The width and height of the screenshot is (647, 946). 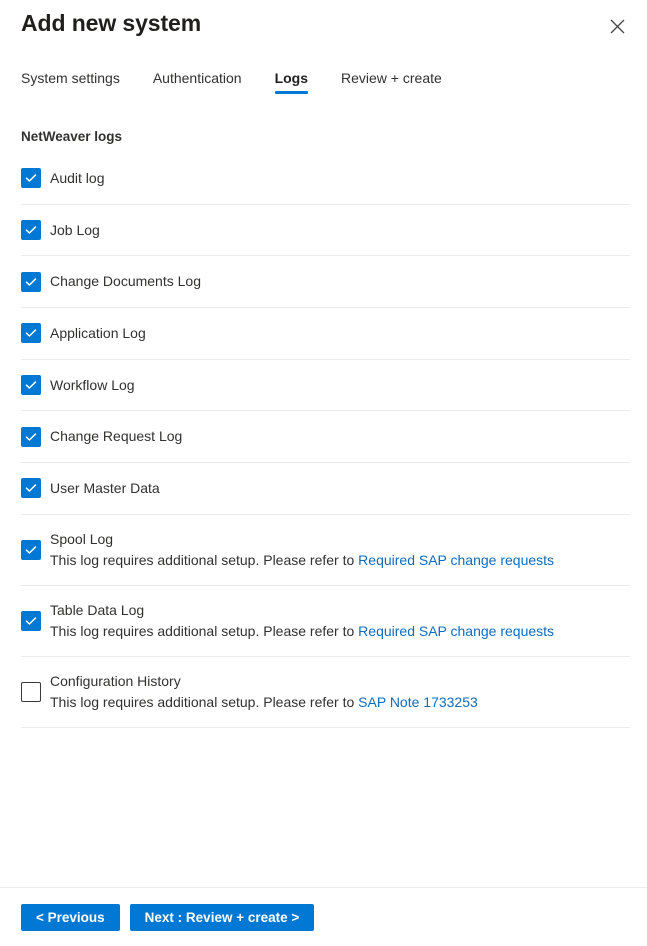 What do you see at coordinates (323, 29) in the screenshot?
I see `blade-header: Add new system` at bounding box center [323, 29].